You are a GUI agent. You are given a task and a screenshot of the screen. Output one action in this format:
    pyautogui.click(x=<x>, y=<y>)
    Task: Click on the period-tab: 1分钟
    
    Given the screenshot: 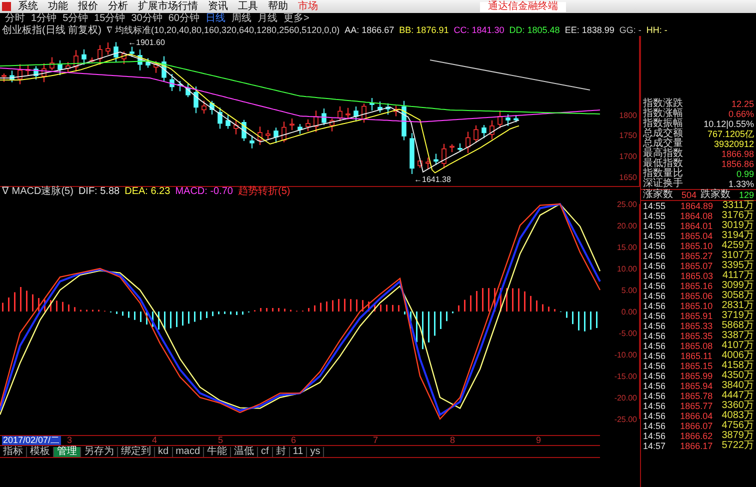 What is the action you would take?
    pyautogui.click(x=44, y=19)
    